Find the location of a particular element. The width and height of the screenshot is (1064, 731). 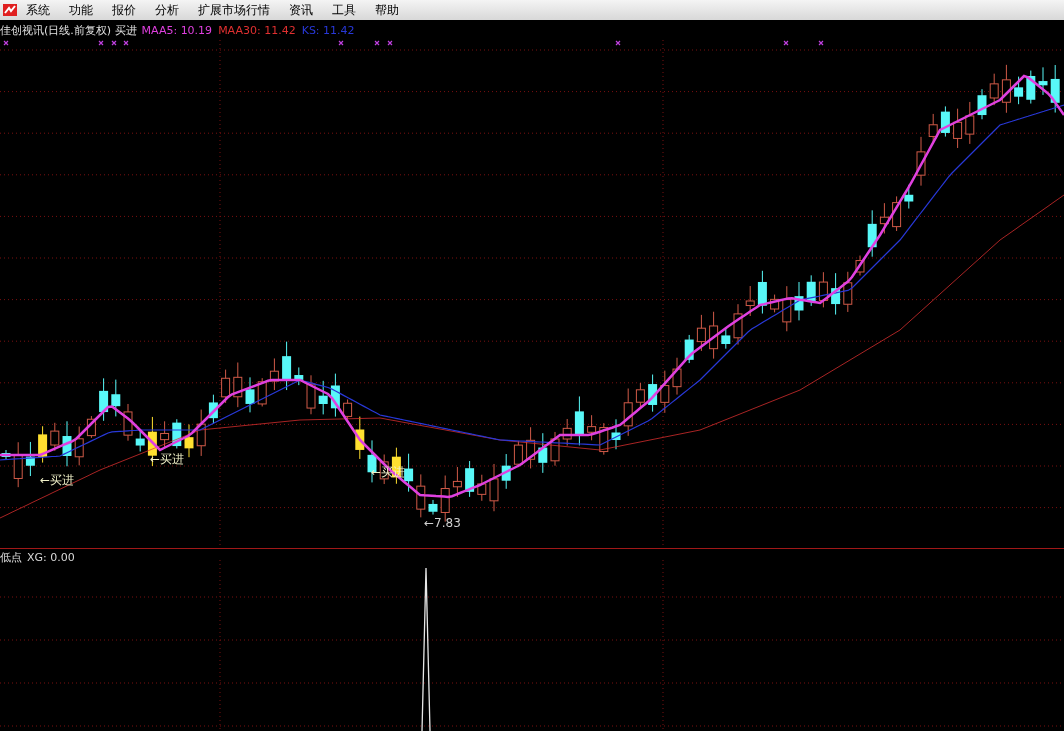

menu-item: 报价 is located at coordinates (124, 10).